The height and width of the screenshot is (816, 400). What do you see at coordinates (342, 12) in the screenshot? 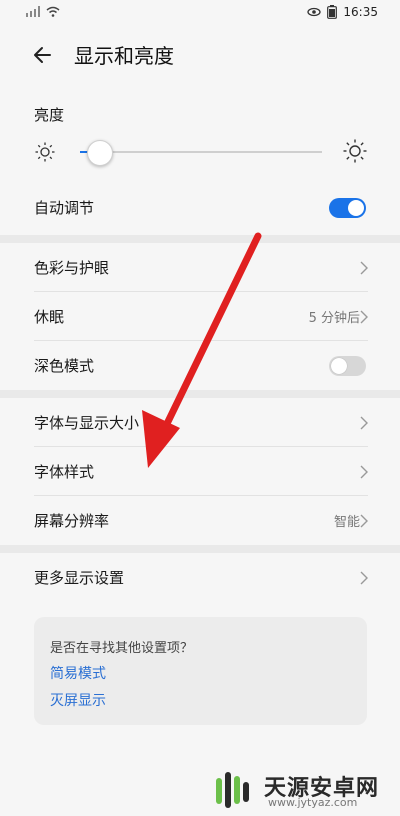
I see `status-right: 16:35` at bounding box center [342, 12].